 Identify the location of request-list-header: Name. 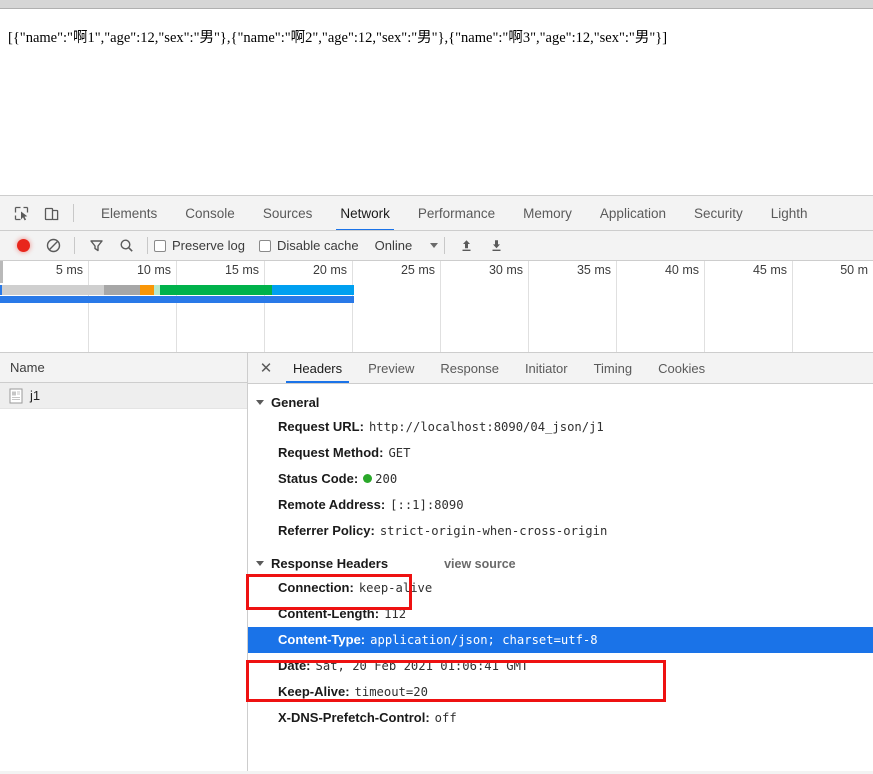
(123, 368).